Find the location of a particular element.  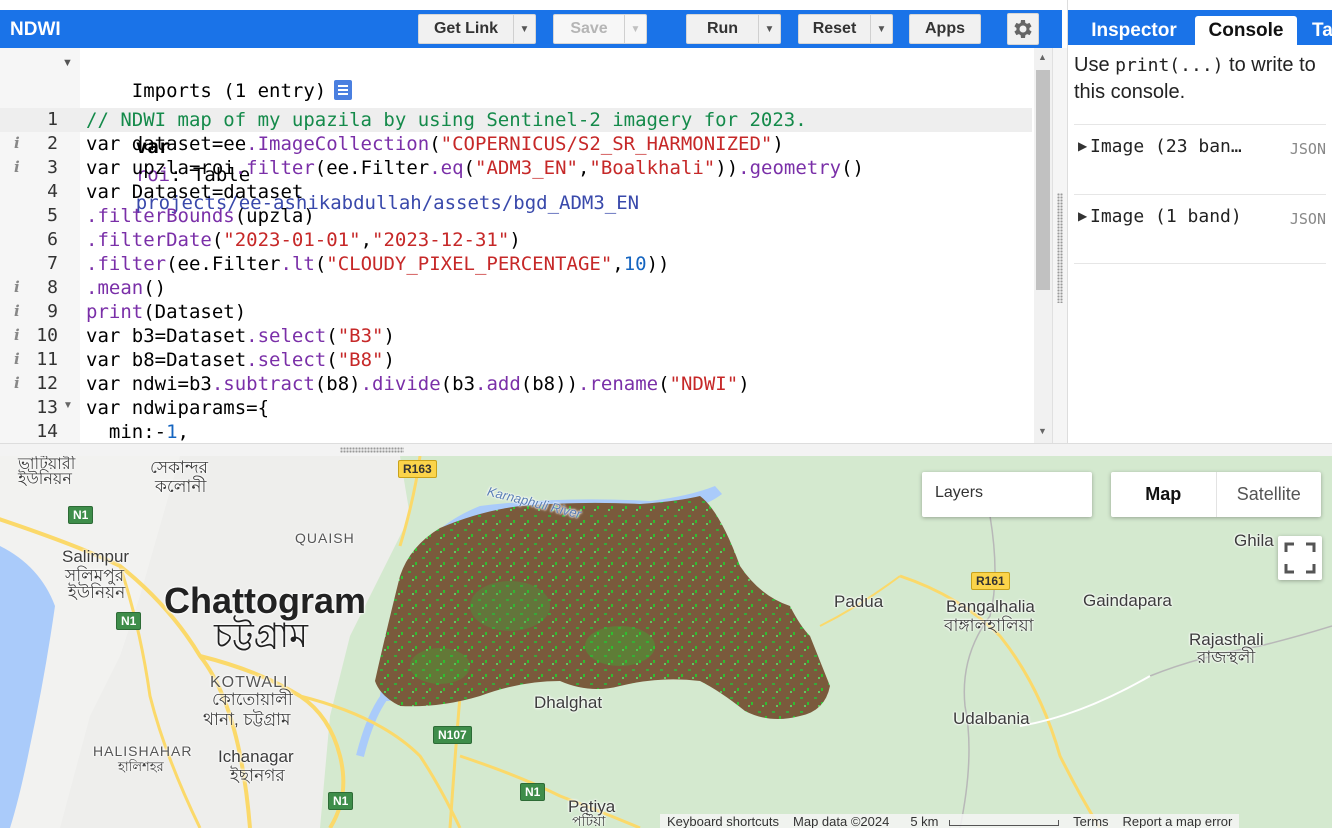

map-label: বাঙ্গালহালিয়া is located at coordinates (989, 625).